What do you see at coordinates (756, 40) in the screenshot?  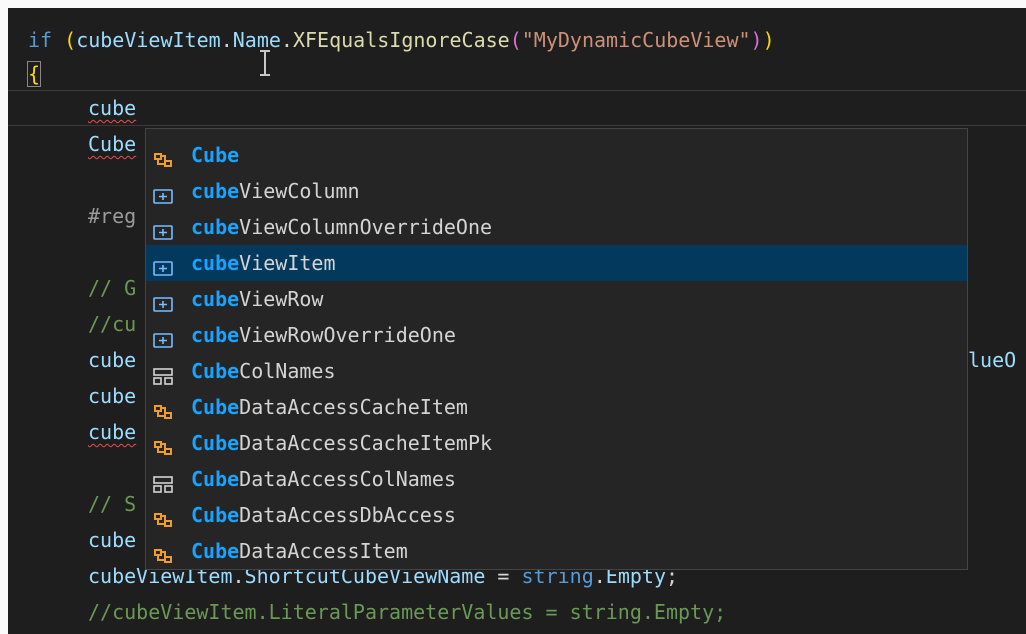 I see `paren-close-inner: )` at bounding box center [756, 40].